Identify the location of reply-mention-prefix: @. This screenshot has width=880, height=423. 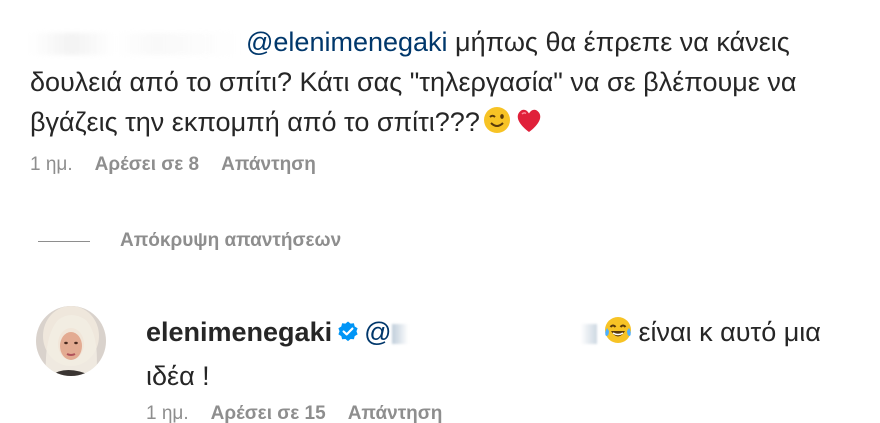
(378, 332).